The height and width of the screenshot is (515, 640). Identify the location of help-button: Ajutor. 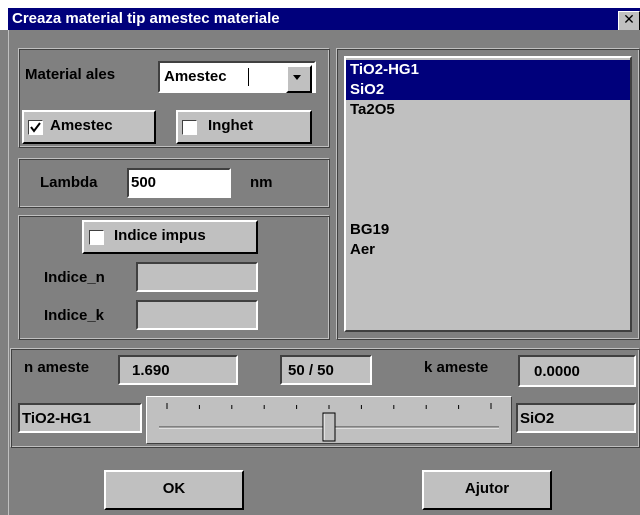
(487, 490).